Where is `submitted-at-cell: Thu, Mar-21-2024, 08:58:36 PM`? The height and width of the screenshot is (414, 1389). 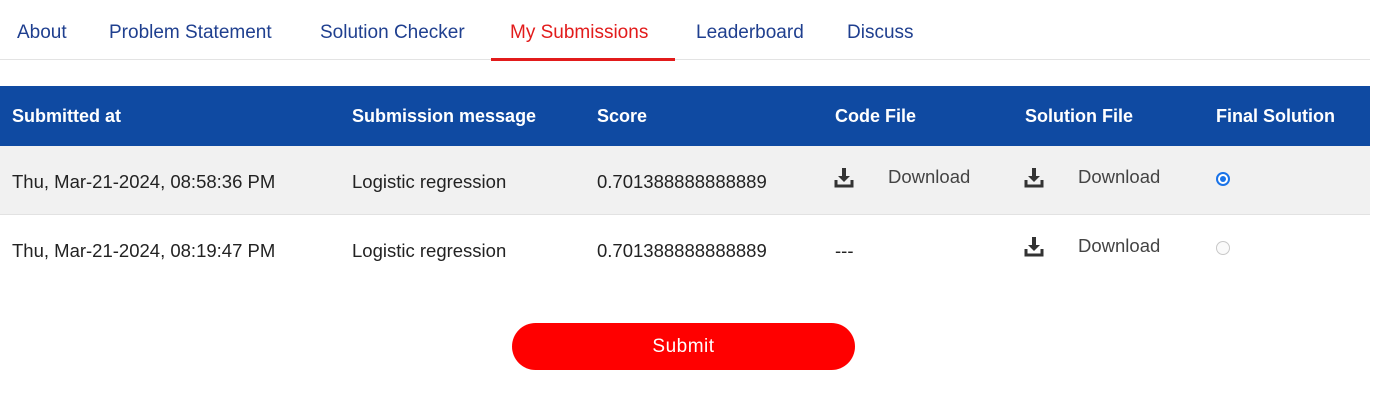
submitted-at-cell: Thu, Mar-21-2024, 08:58:36 PM is located at coordinates (144, 181).